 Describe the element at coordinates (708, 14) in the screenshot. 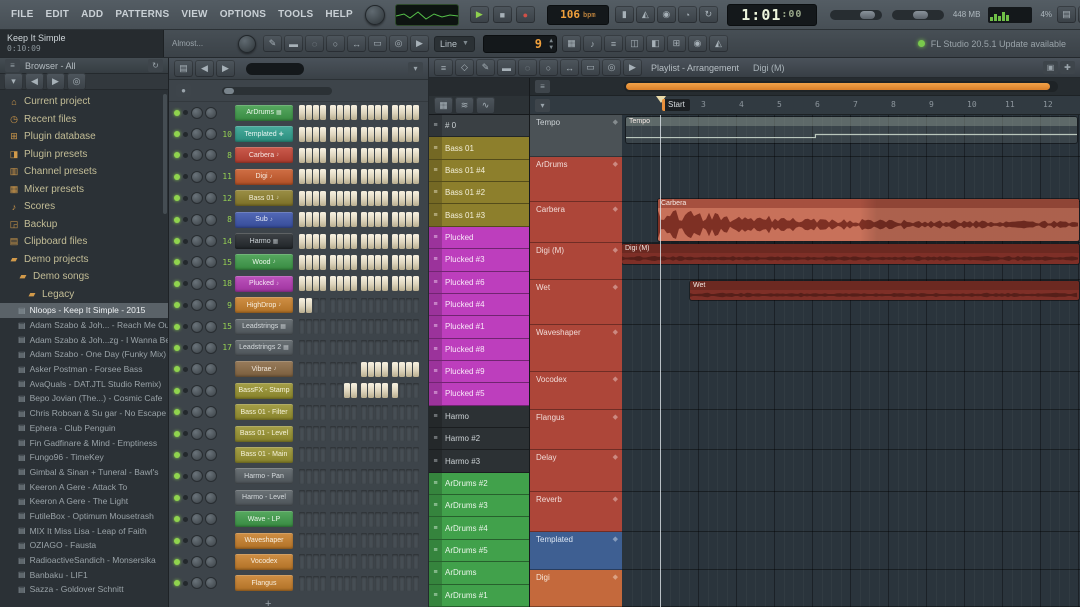

I see `loop-record-icon: ↻` at that location.